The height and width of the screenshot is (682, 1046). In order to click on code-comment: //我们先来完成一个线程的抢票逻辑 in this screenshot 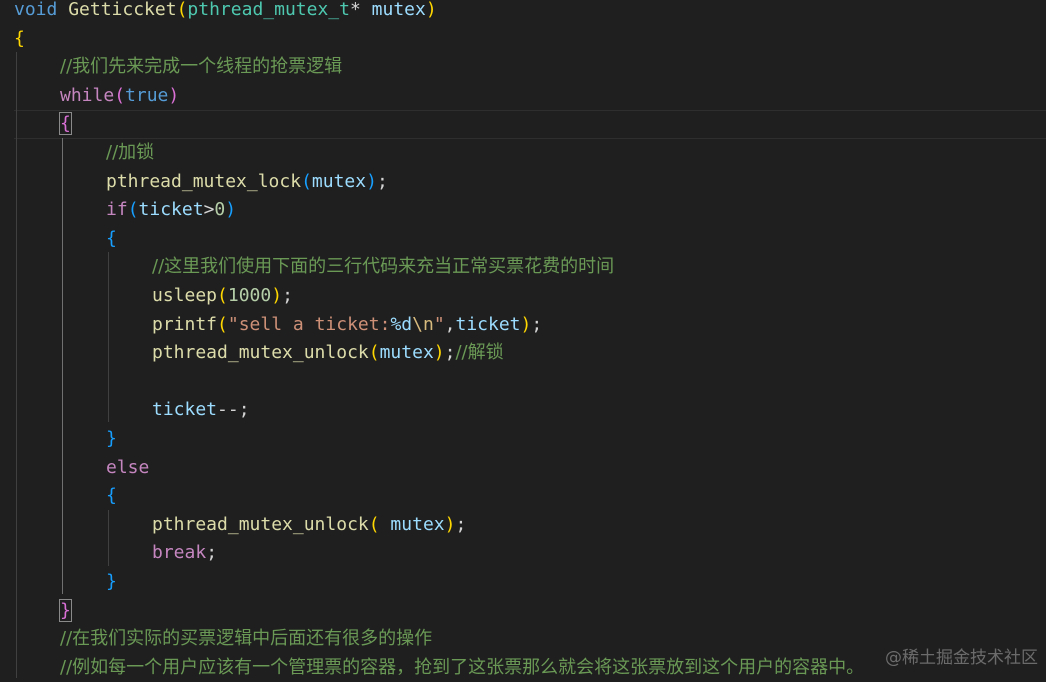, I will do `click(201, 67)`.